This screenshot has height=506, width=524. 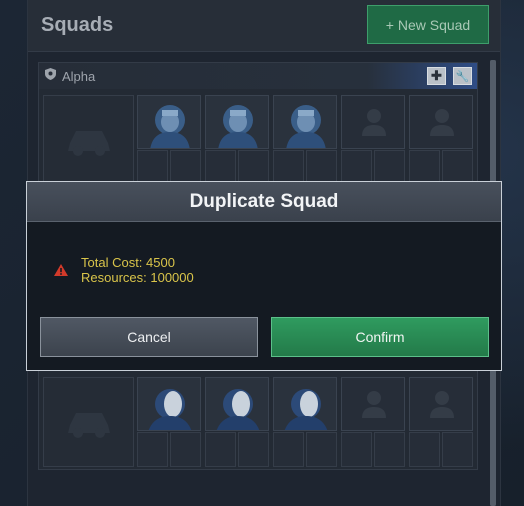 What do you see at coordinates (61, 272) in the screenshot?
I see `warning-icon` at bounding box center [61, 272].